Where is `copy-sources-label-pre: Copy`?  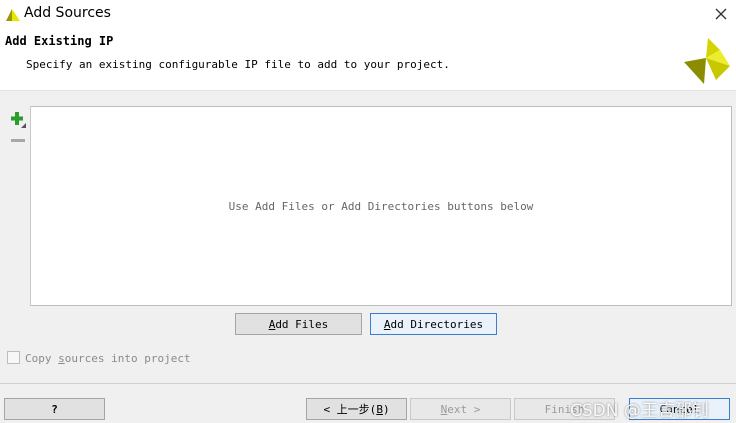 copy-sources-label-pre: Copy is located at coordinates (42, 358).